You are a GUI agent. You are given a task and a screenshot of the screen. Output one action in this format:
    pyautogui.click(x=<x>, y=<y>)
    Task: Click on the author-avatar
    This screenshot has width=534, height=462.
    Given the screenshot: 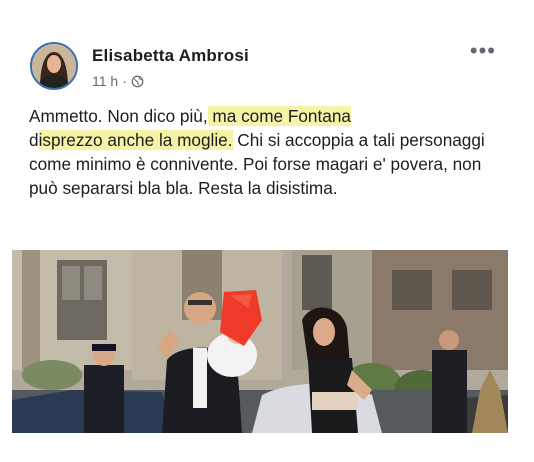 What is the action you would take?
    pyautogui.click(x=54, y=66)
    